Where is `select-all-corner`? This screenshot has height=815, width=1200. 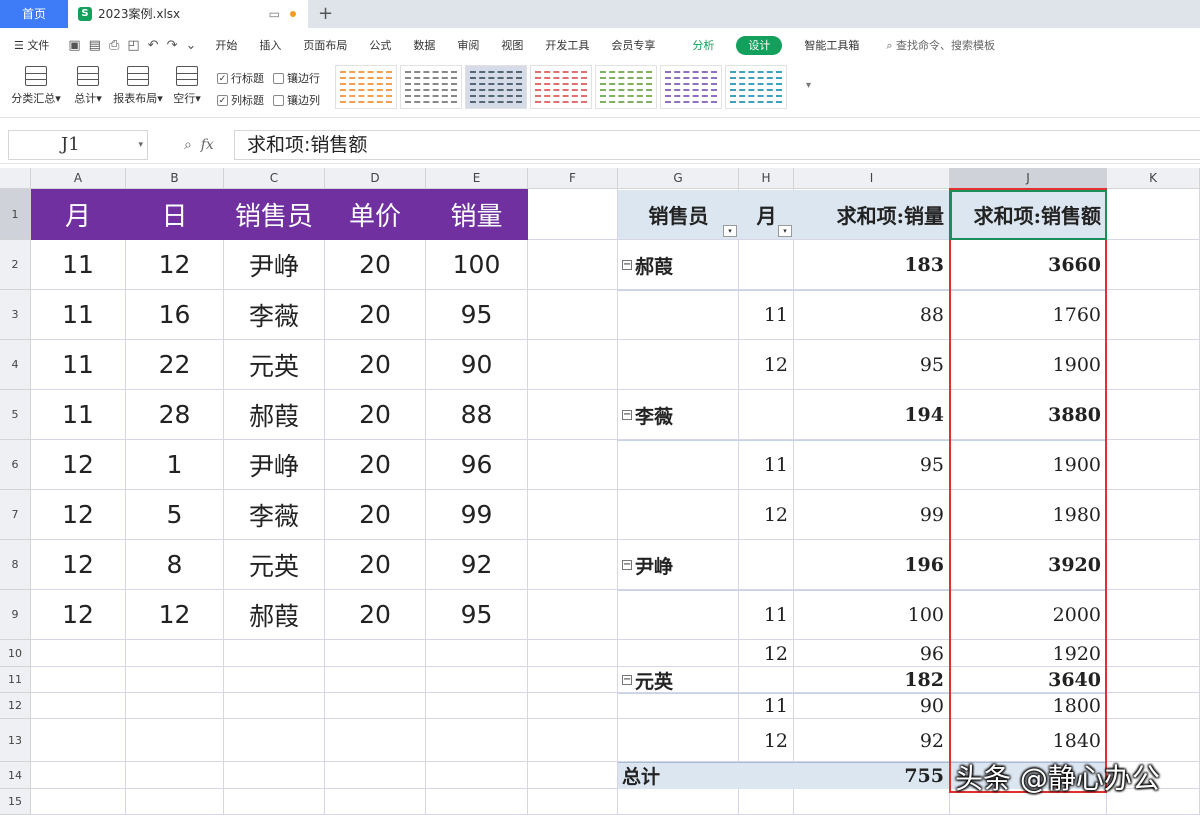
select-all-corner is located at coordinates (15, 178).